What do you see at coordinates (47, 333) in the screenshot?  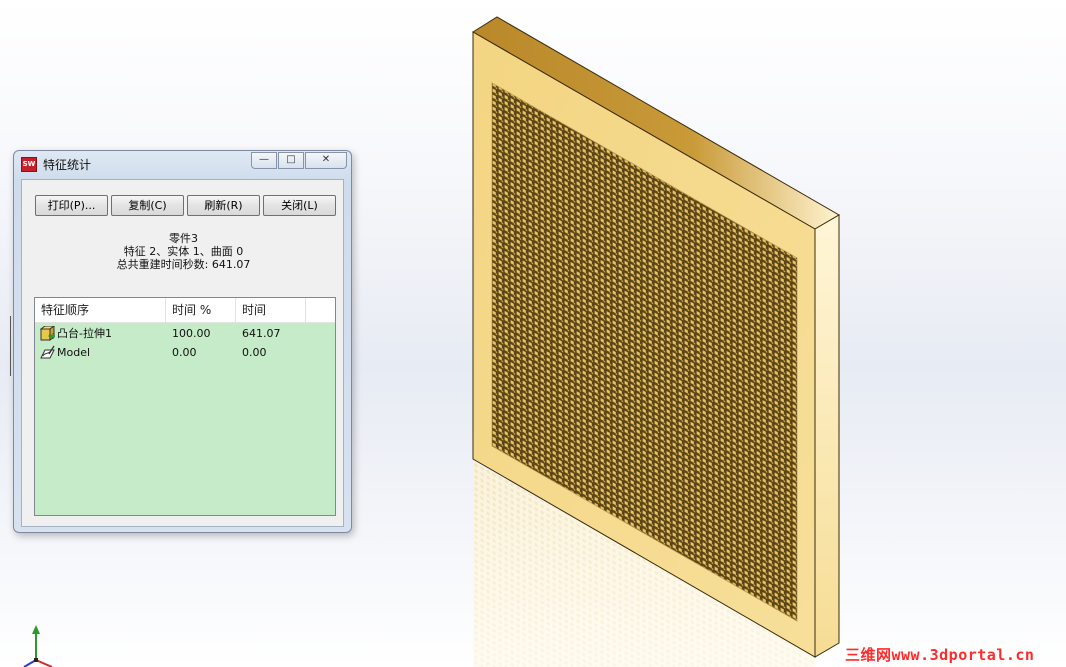 I see `boss-extrude-icon` at bounding box center [47, 333].